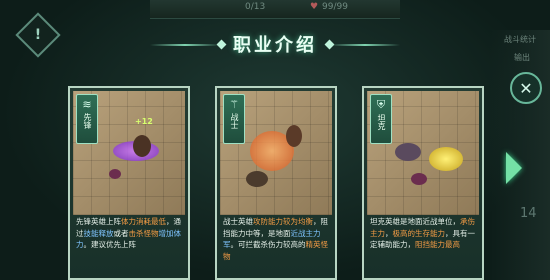 This screenshot has height=280, width=550. What do you see at coordinates (514, 168) in the screenshot?
I see `next-arrow-button` at bounding box center [514, 168].